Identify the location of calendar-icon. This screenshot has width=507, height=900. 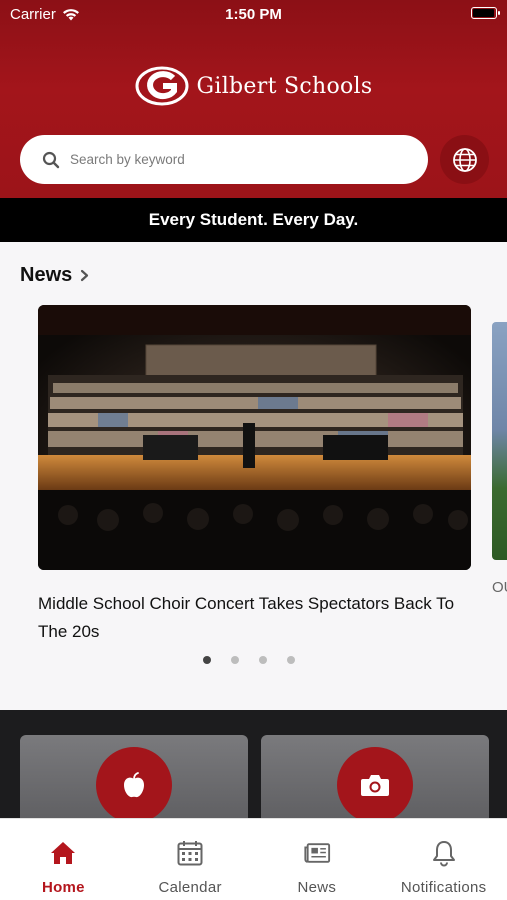
(190, 853).